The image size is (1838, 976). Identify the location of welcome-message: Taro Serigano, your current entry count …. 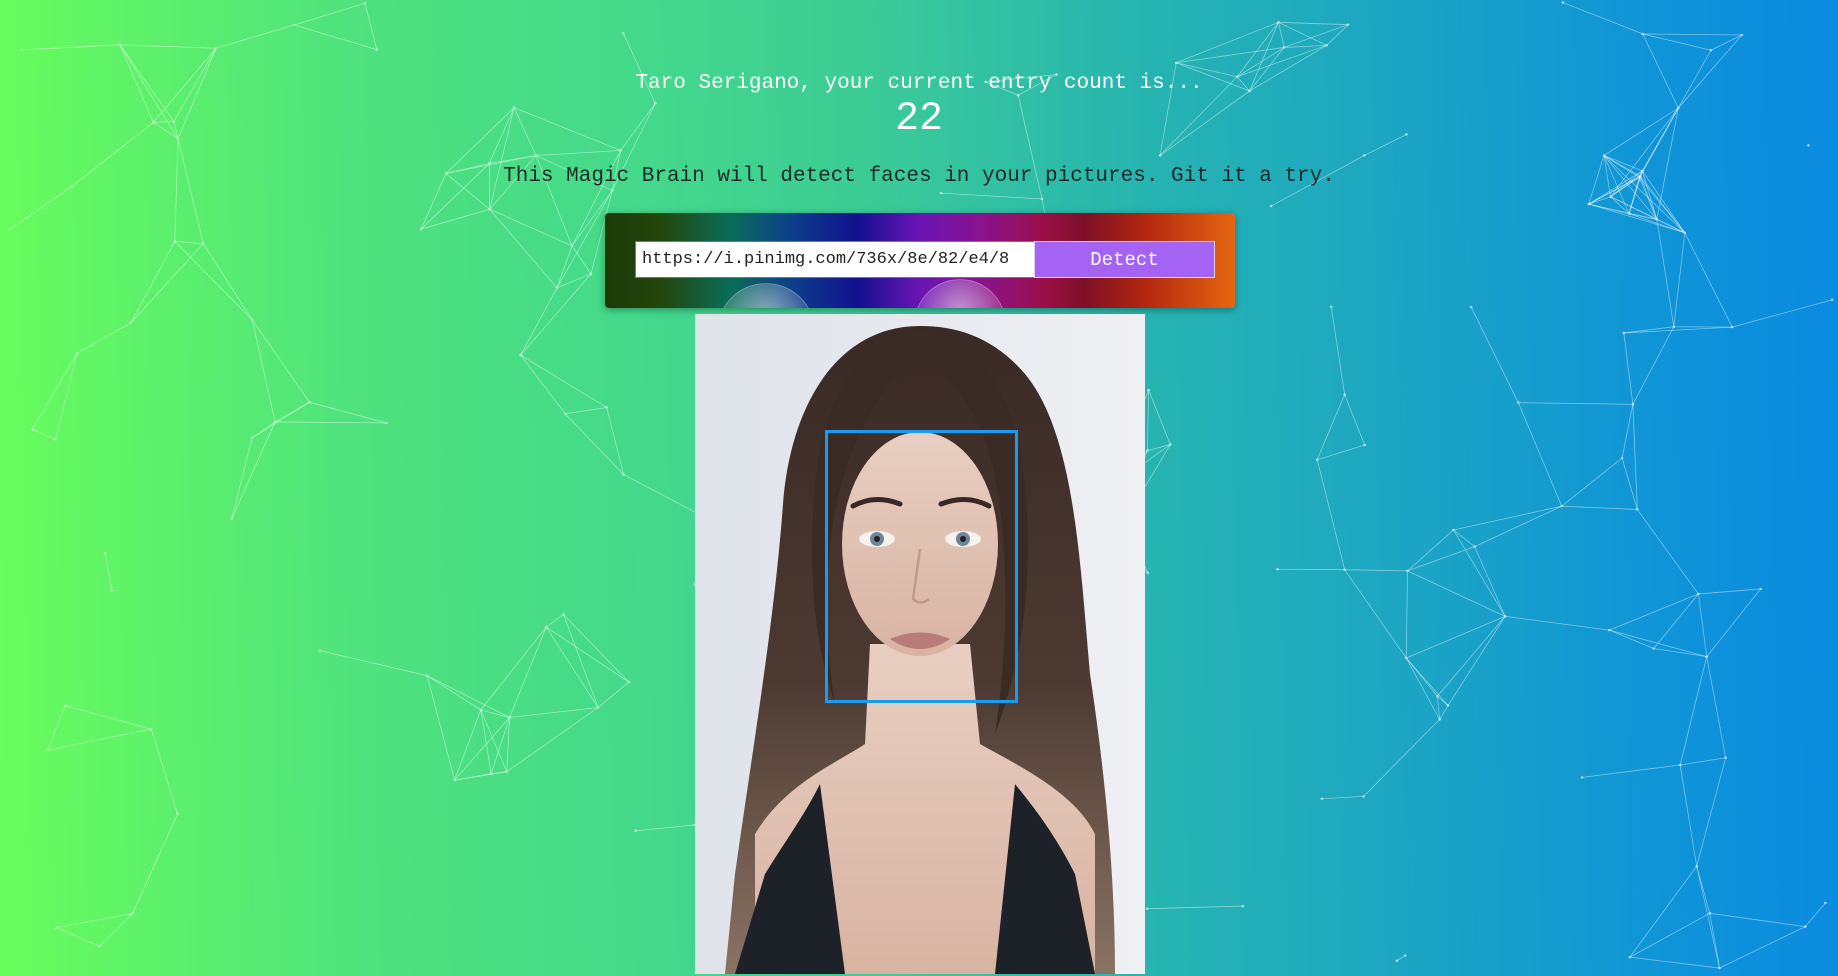
(919, 83).